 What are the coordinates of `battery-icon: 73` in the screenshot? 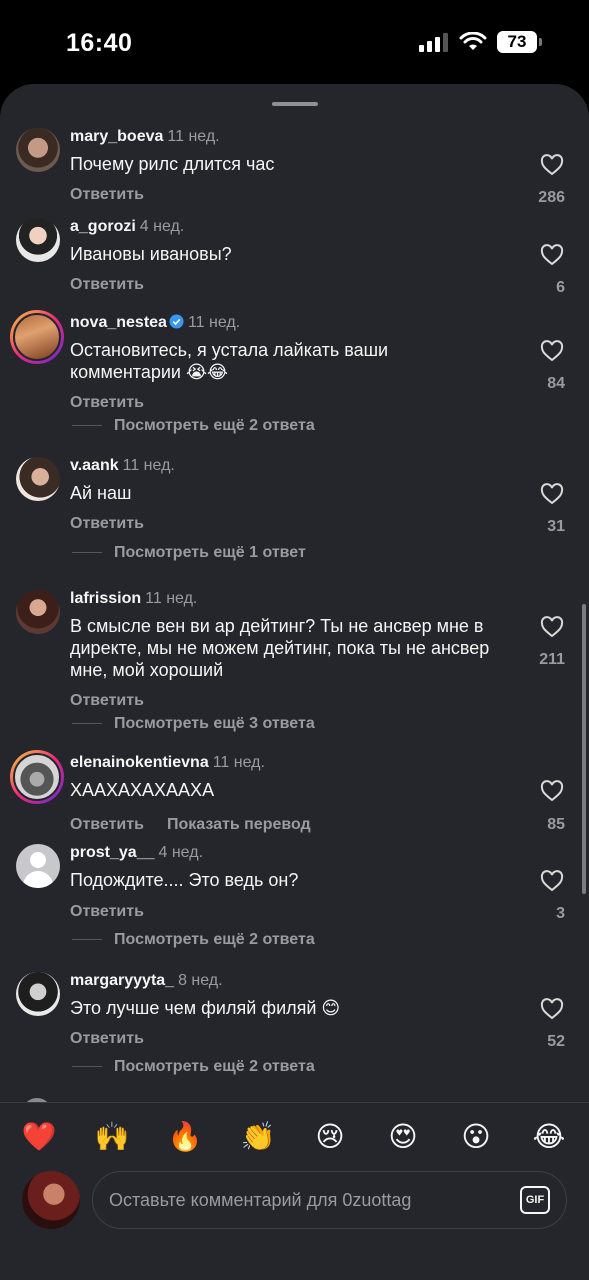 It's located at (519, 42).